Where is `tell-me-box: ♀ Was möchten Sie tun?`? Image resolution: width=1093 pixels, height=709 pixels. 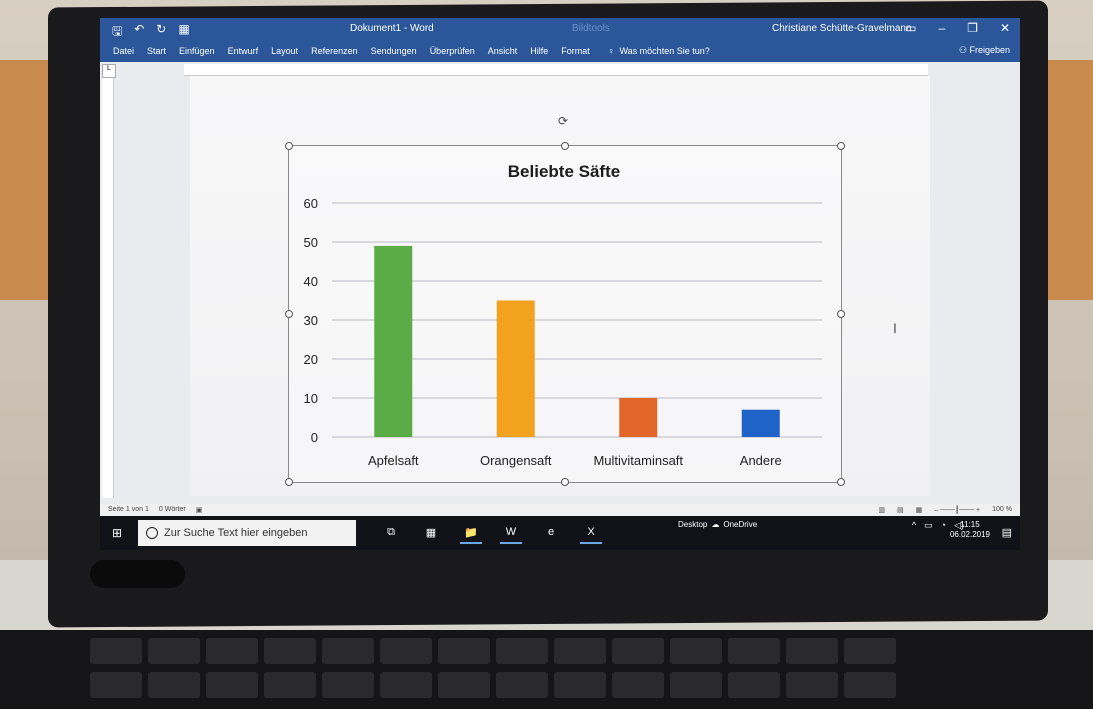 tell-me-box: ♀ Was möchten Sie tun? is located at coordinates (659, 51).